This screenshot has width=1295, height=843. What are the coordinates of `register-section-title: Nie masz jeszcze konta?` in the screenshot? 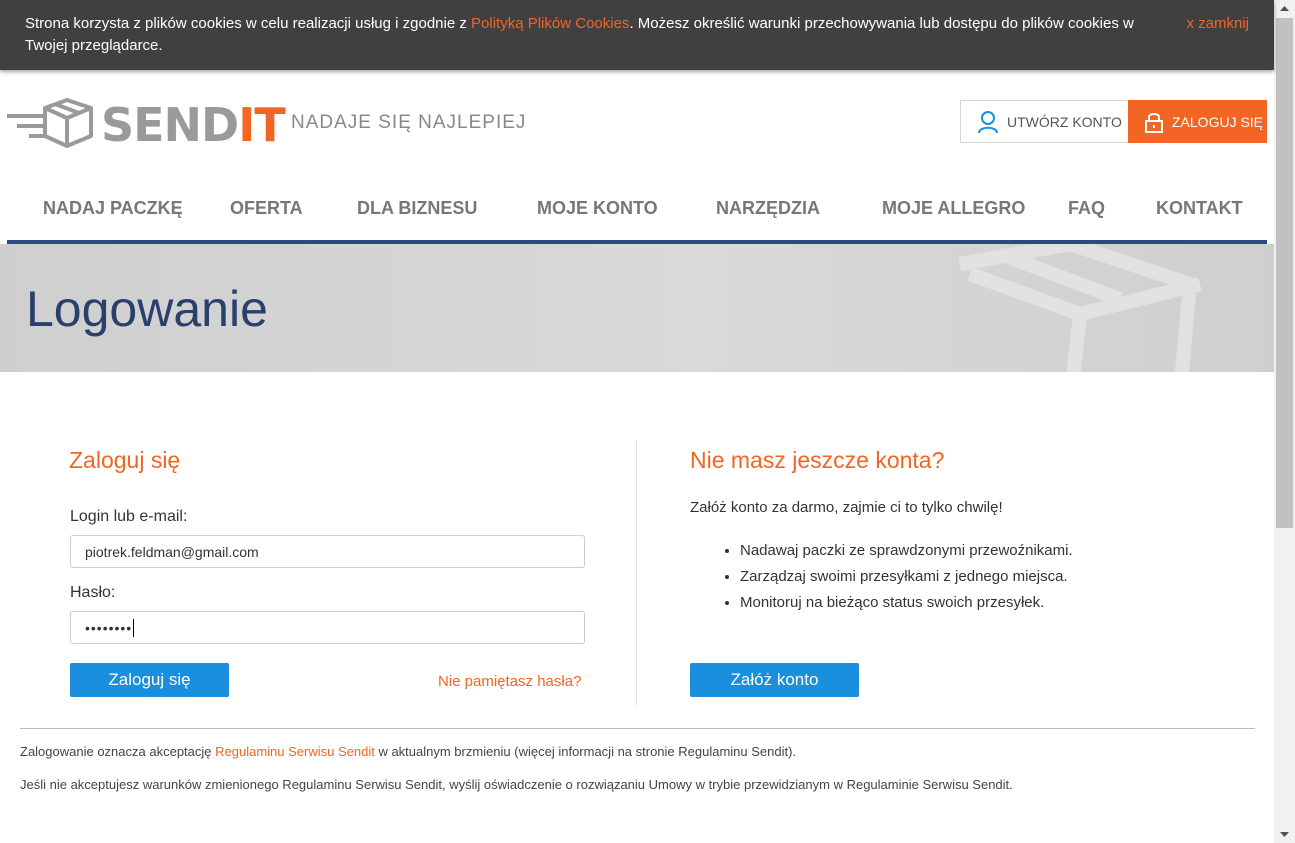 It's located at (817, 460).